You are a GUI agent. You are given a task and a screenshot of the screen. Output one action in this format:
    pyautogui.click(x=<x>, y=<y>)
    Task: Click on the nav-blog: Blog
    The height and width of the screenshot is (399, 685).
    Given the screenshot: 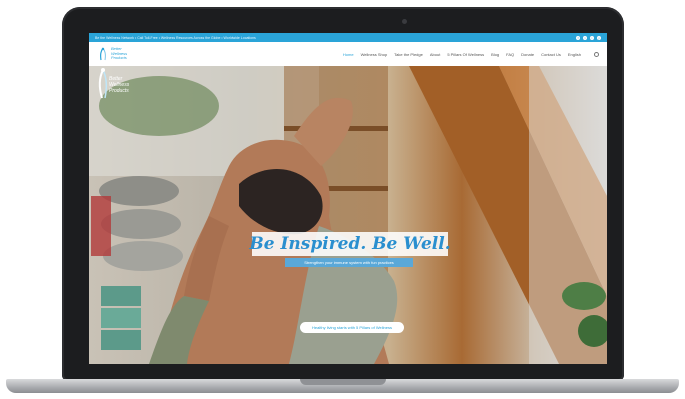 What is the action you would take?
    pyautogui.click(x=495, y=54)
    